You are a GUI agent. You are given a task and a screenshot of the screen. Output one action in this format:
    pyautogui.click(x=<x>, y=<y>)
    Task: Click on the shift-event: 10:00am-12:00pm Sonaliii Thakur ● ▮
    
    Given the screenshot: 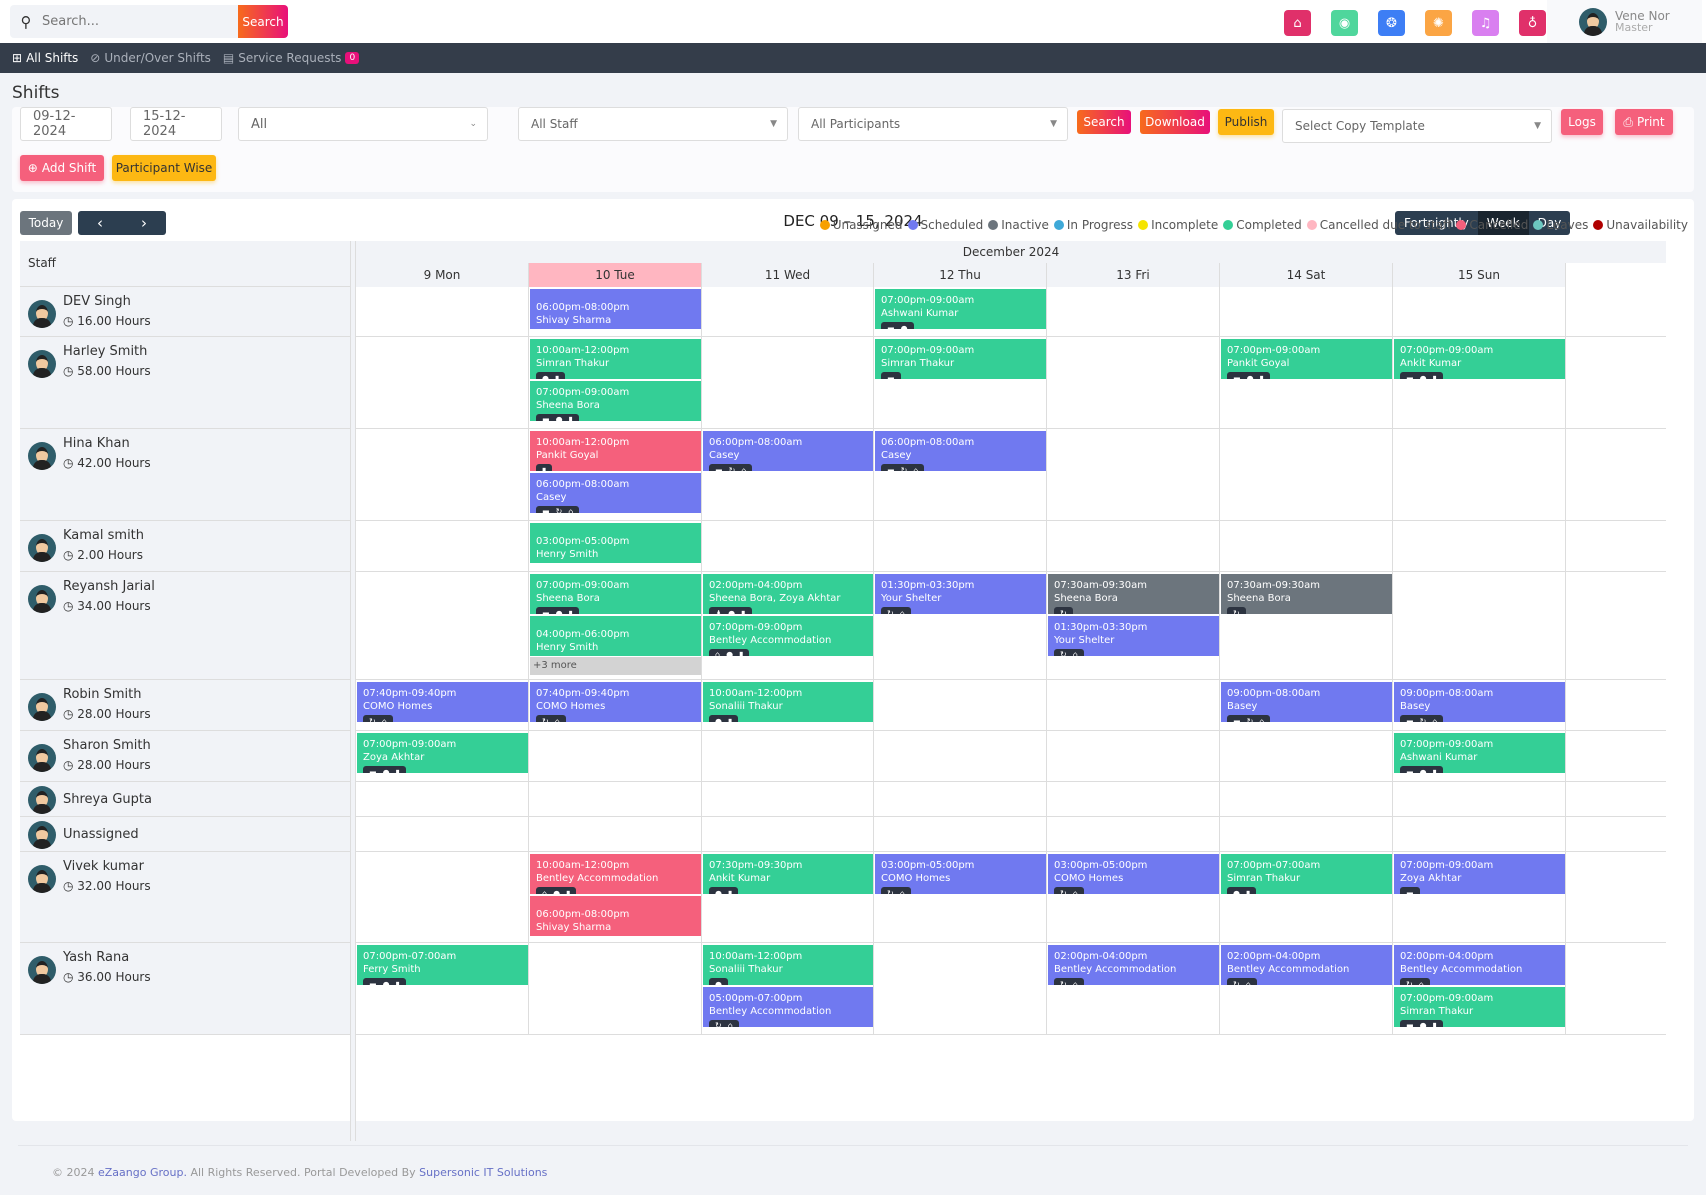 What is the action you would take?
    pyautogui.click(x=788, y=702)
    